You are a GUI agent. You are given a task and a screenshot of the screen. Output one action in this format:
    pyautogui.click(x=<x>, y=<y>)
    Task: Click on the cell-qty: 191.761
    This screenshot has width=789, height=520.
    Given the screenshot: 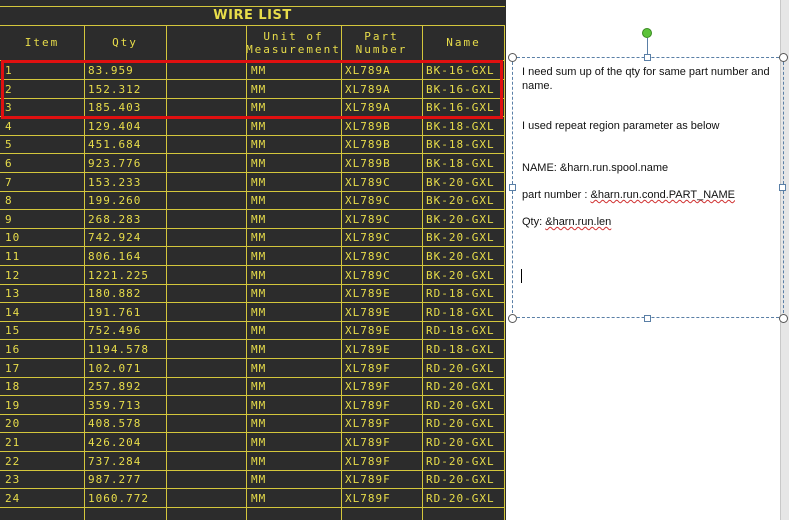 What is the action you would take?
    pyautogui.click(x=115, y=312)
    